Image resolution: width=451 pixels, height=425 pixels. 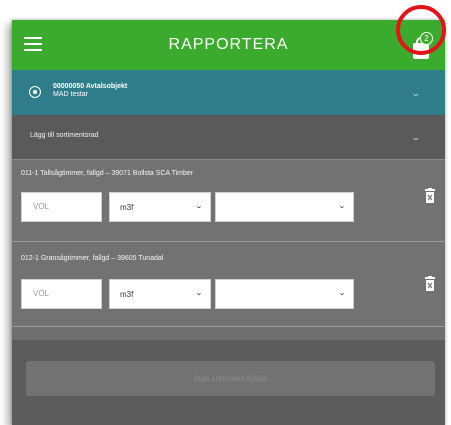 What do you see at coordinates (421, 46) in the screenshot?
I see `basket-button: 2` at bounding box center [421, 46].